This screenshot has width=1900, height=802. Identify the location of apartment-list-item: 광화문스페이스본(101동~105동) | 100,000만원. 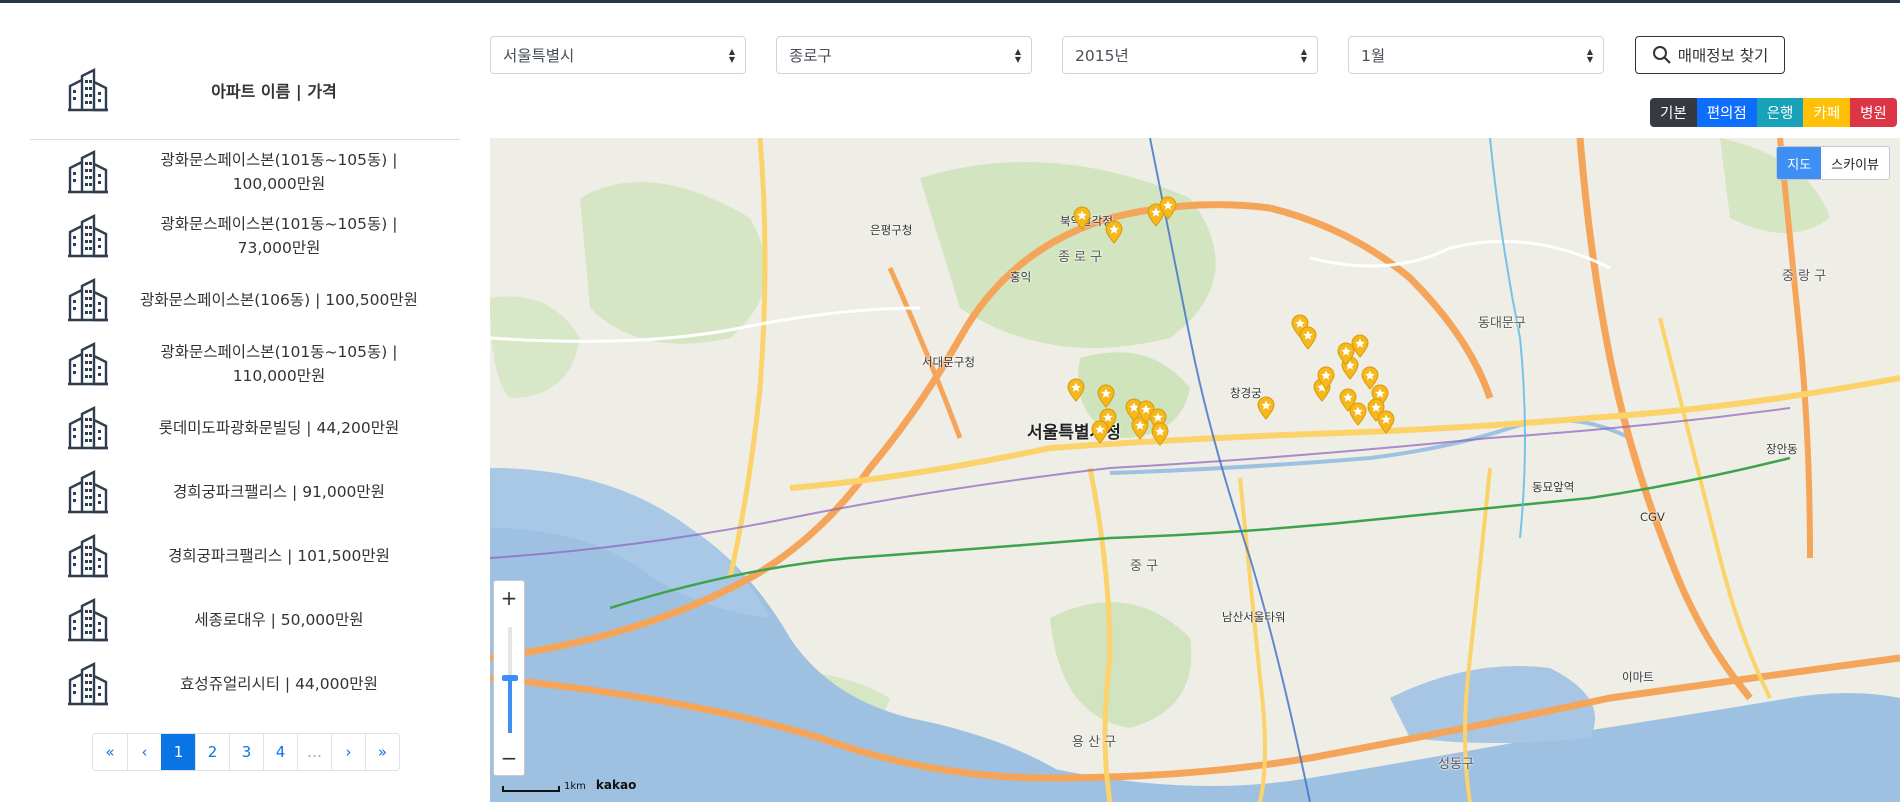
(245, 172).